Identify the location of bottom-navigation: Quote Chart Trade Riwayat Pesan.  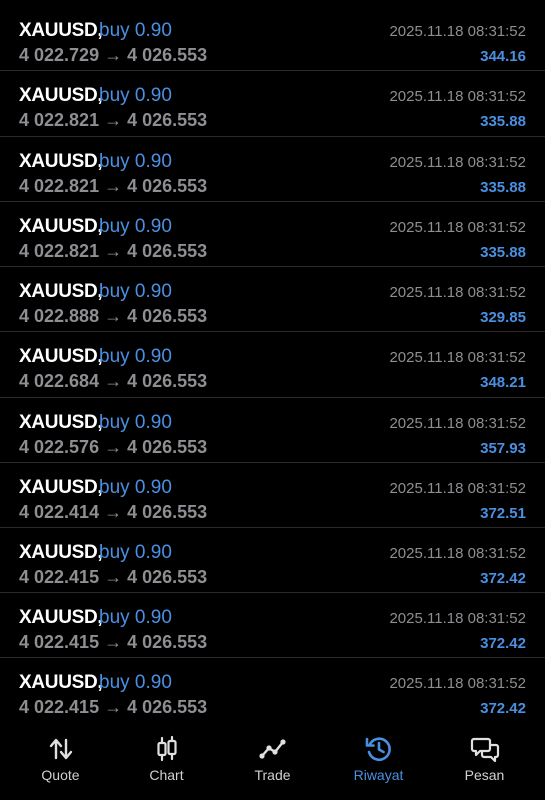
(272, 761).